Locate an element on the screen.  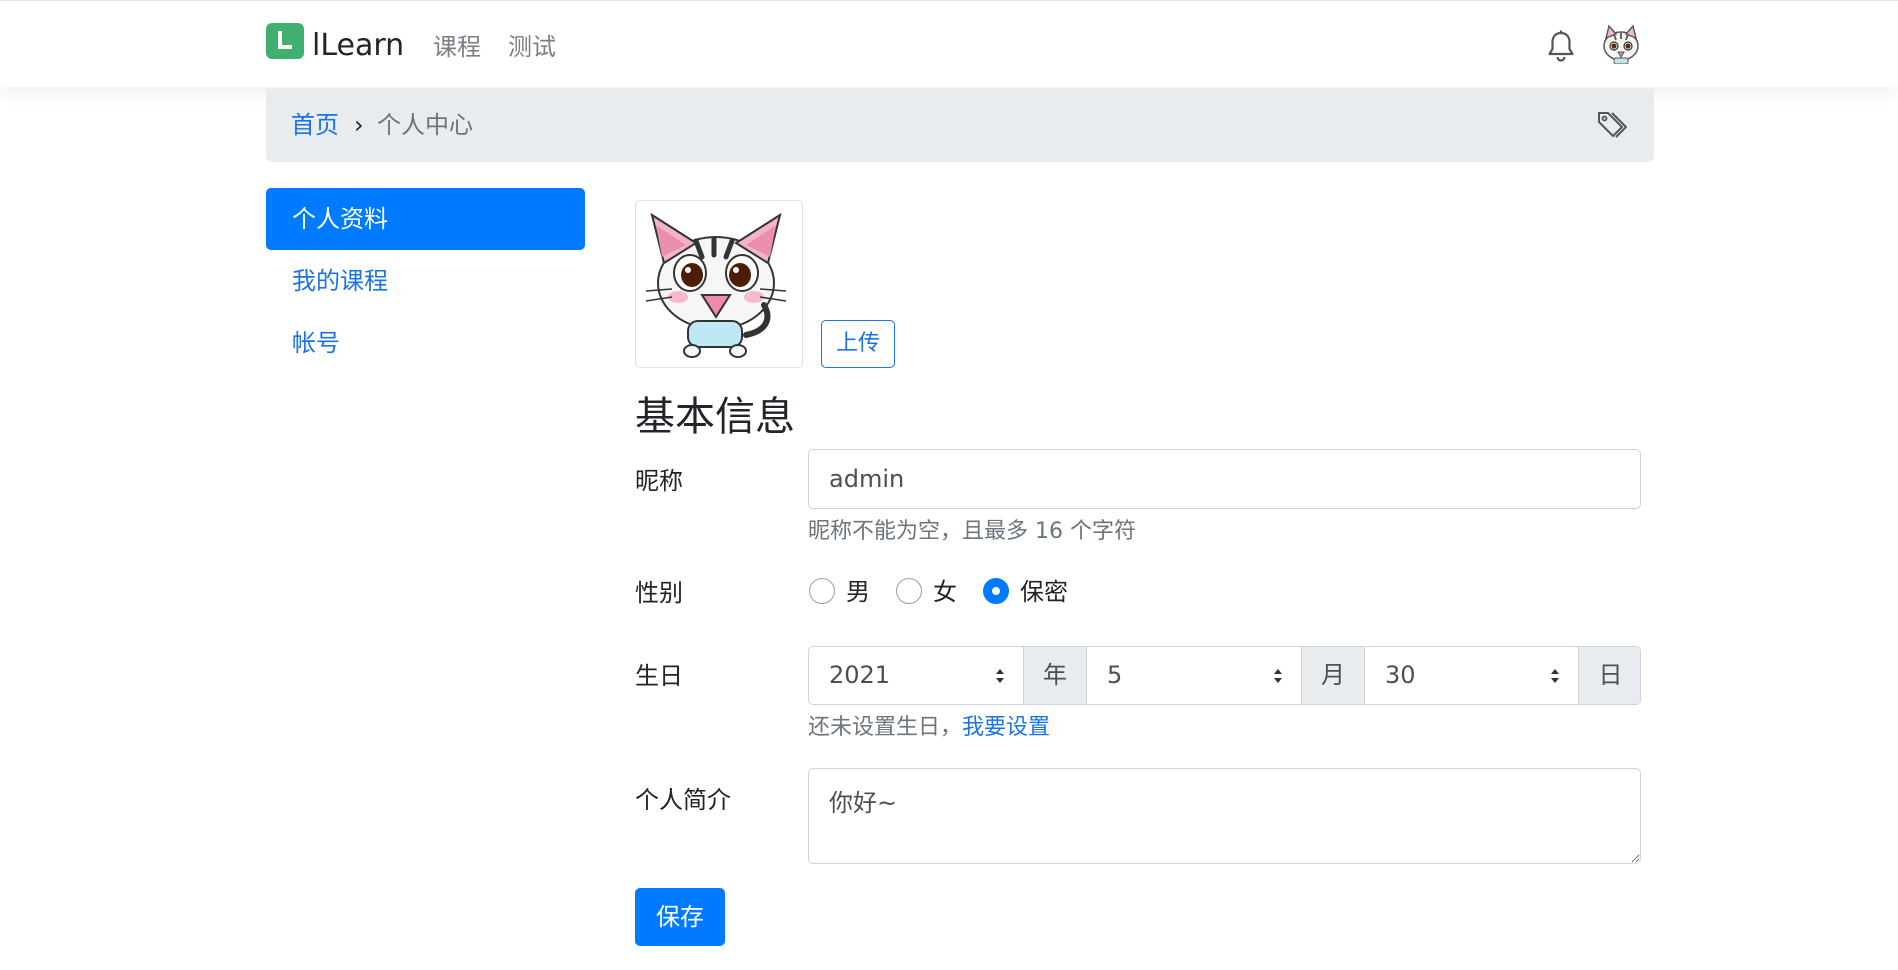
breadcrumb: 首页 › 个人中心 is located at coordinates (960, 125).